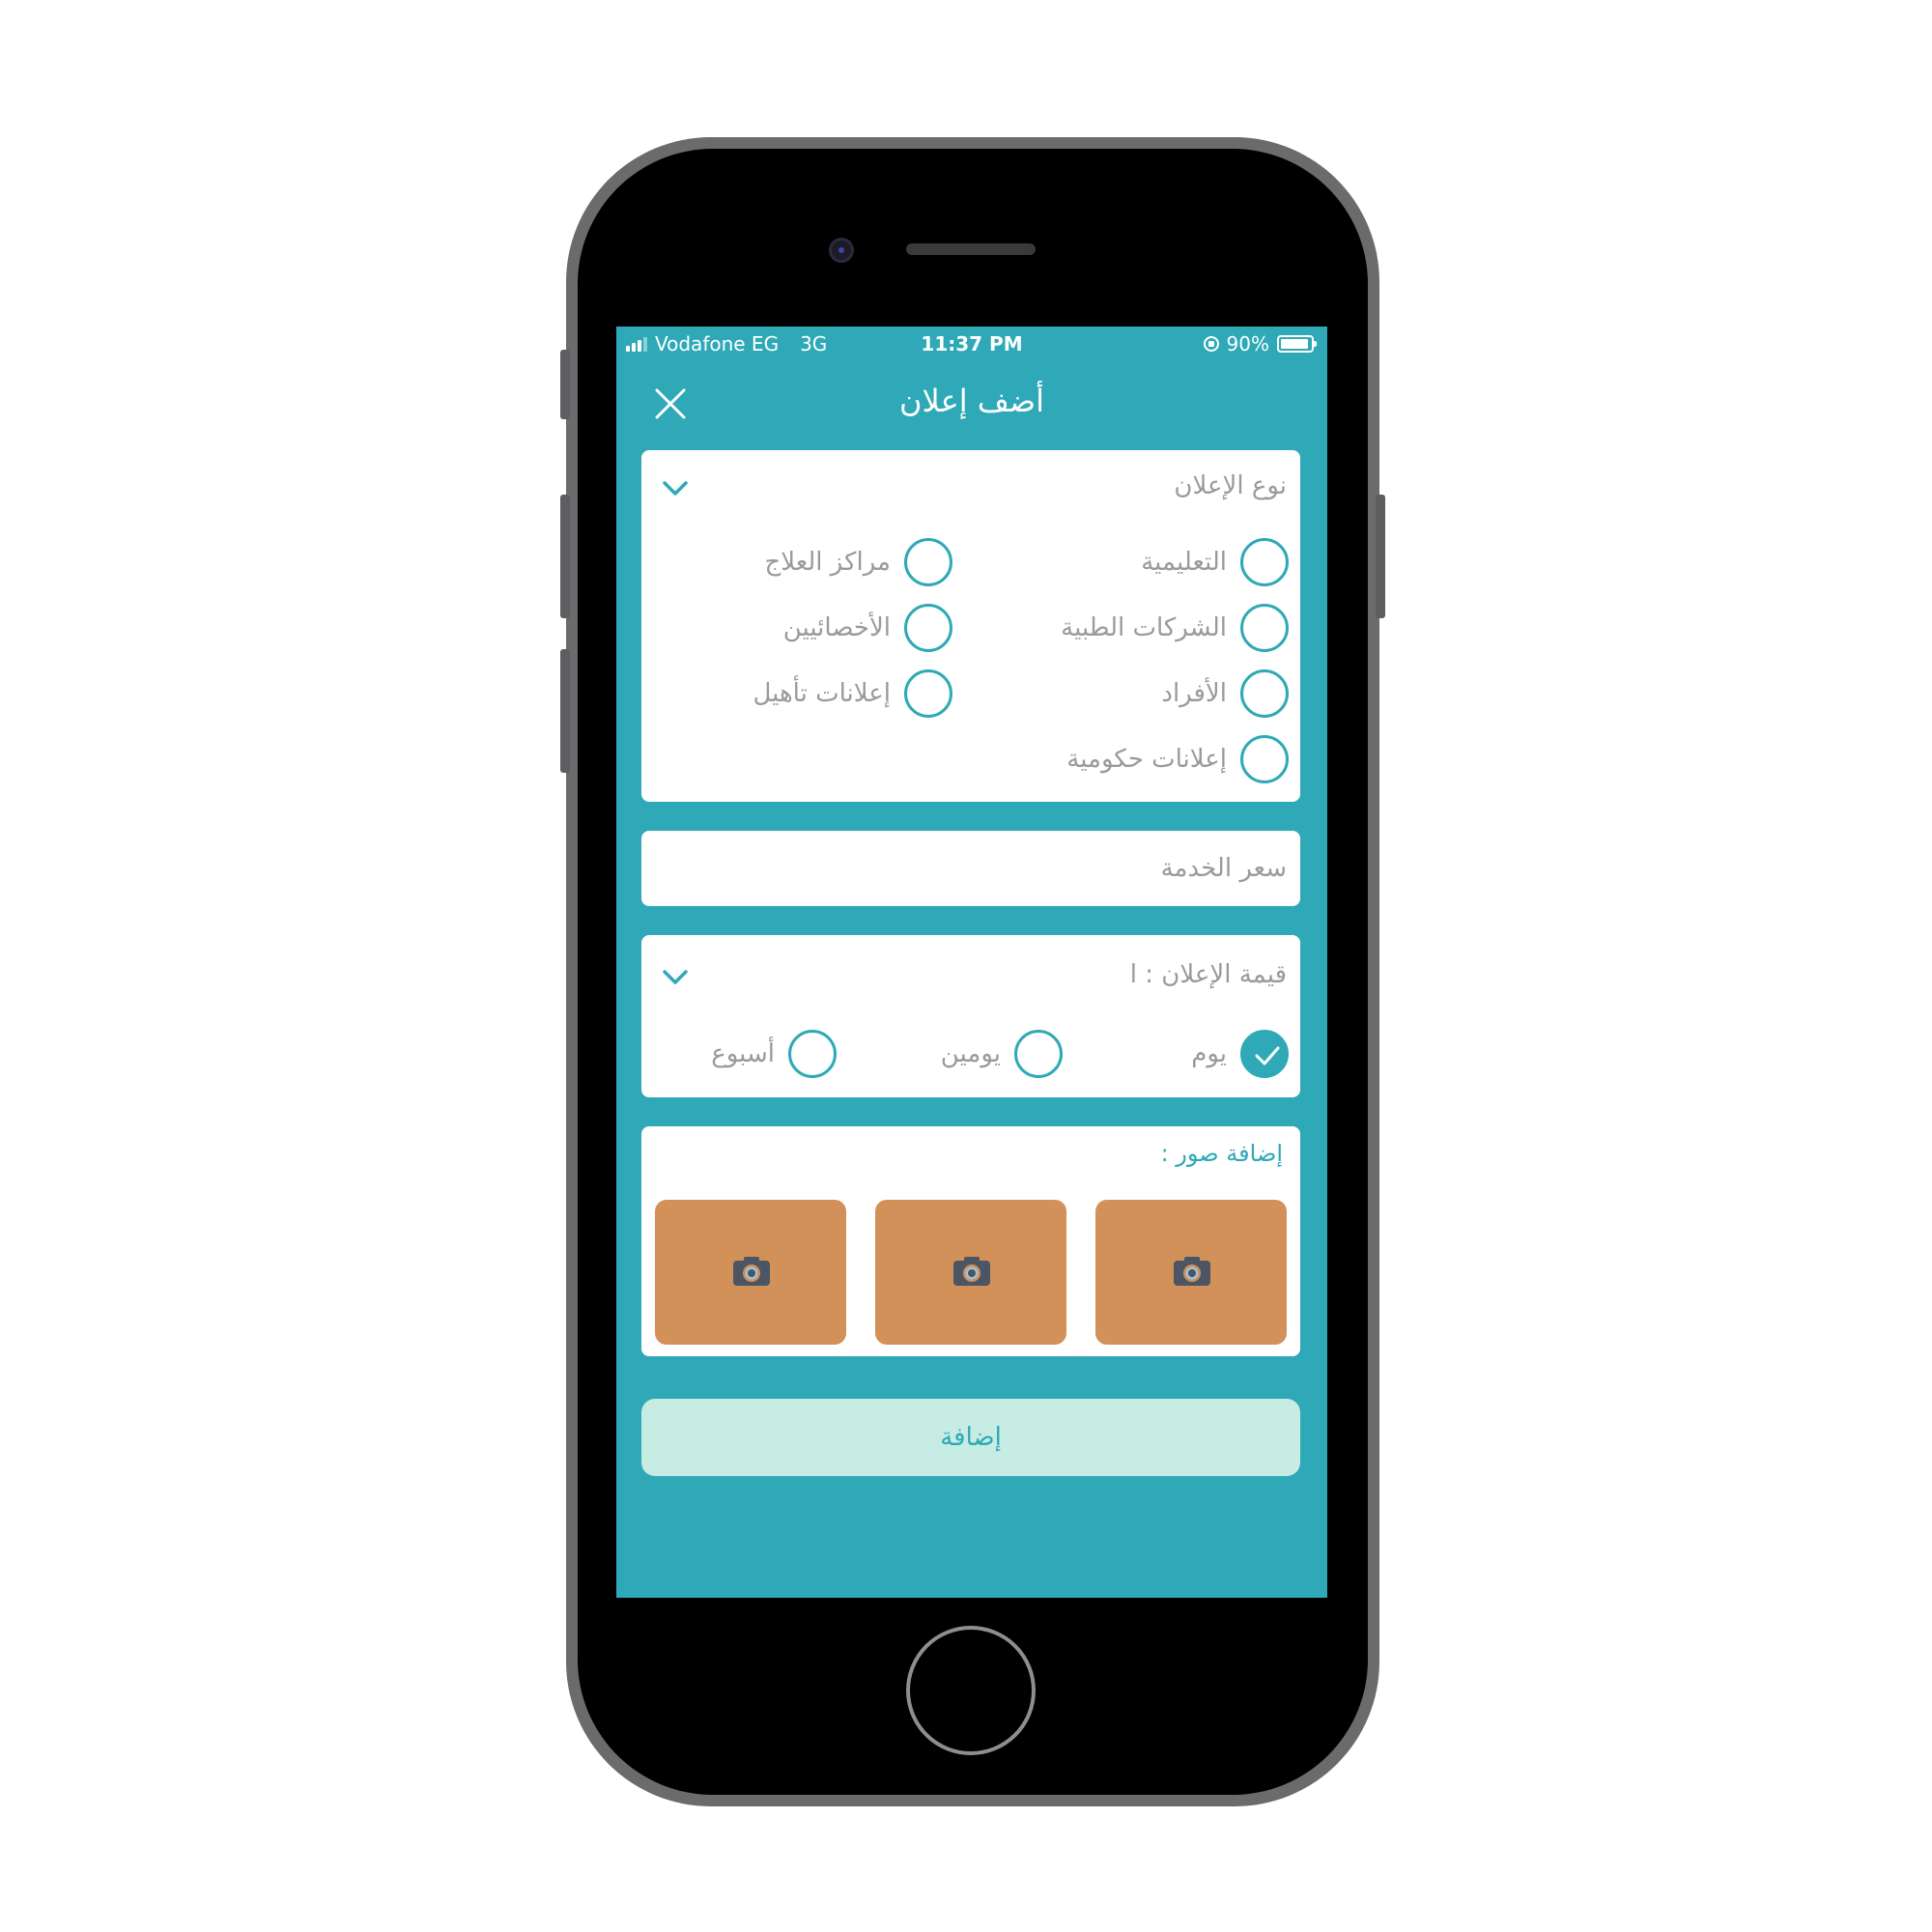 Image resolution: width=1932 pixels, height=1932 pixels. What do you see at coordinates (971, 249) in the screenshot?
I see `earpiece-speaker` at bounding box center [971, 249].